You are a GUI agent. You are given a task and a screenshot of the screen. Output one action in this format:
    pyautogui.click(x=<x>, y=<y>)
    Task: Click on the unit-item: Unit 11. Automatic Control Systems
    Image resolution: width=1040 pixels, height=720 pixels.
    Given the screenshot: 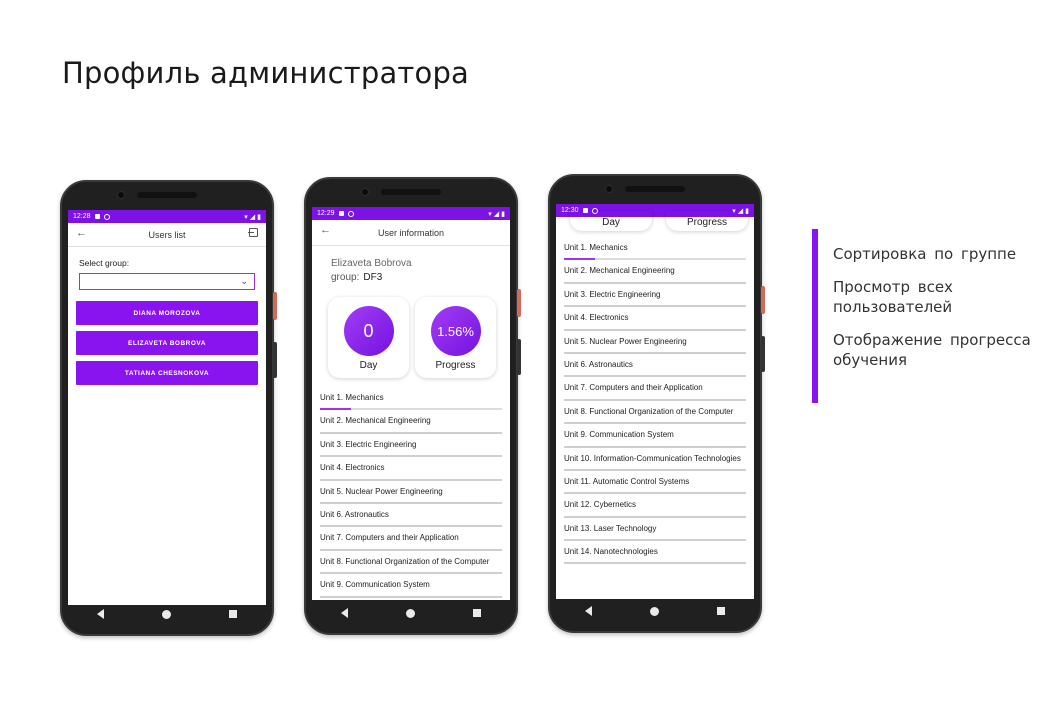 What is the action you would take?
    pyautogui.click(x=655, y=483)
    